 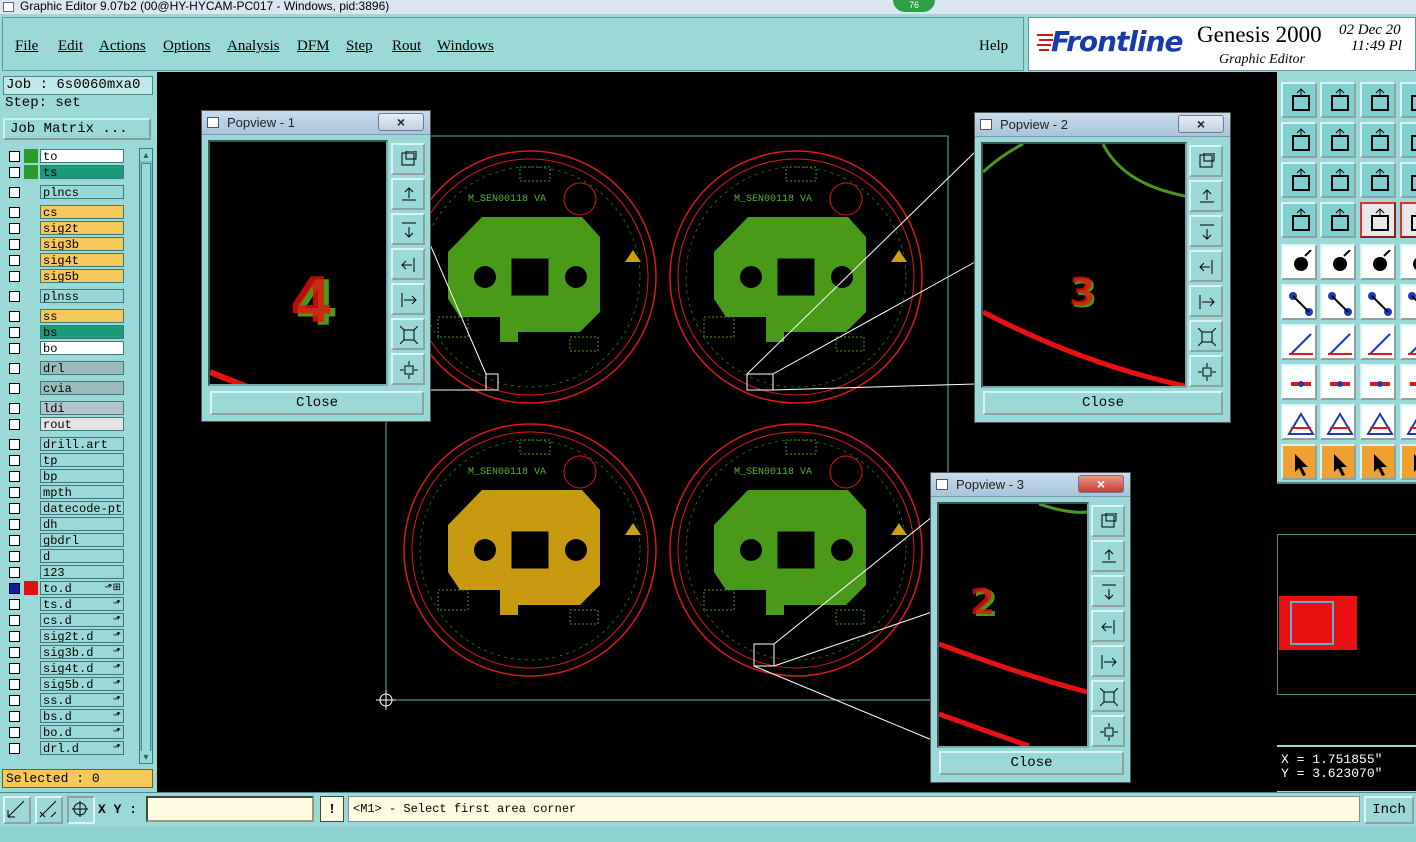 What do you see at coordinates (82, 524) in the screenshot?
I see `layer-name: dh` at bounding box center [82, 524].